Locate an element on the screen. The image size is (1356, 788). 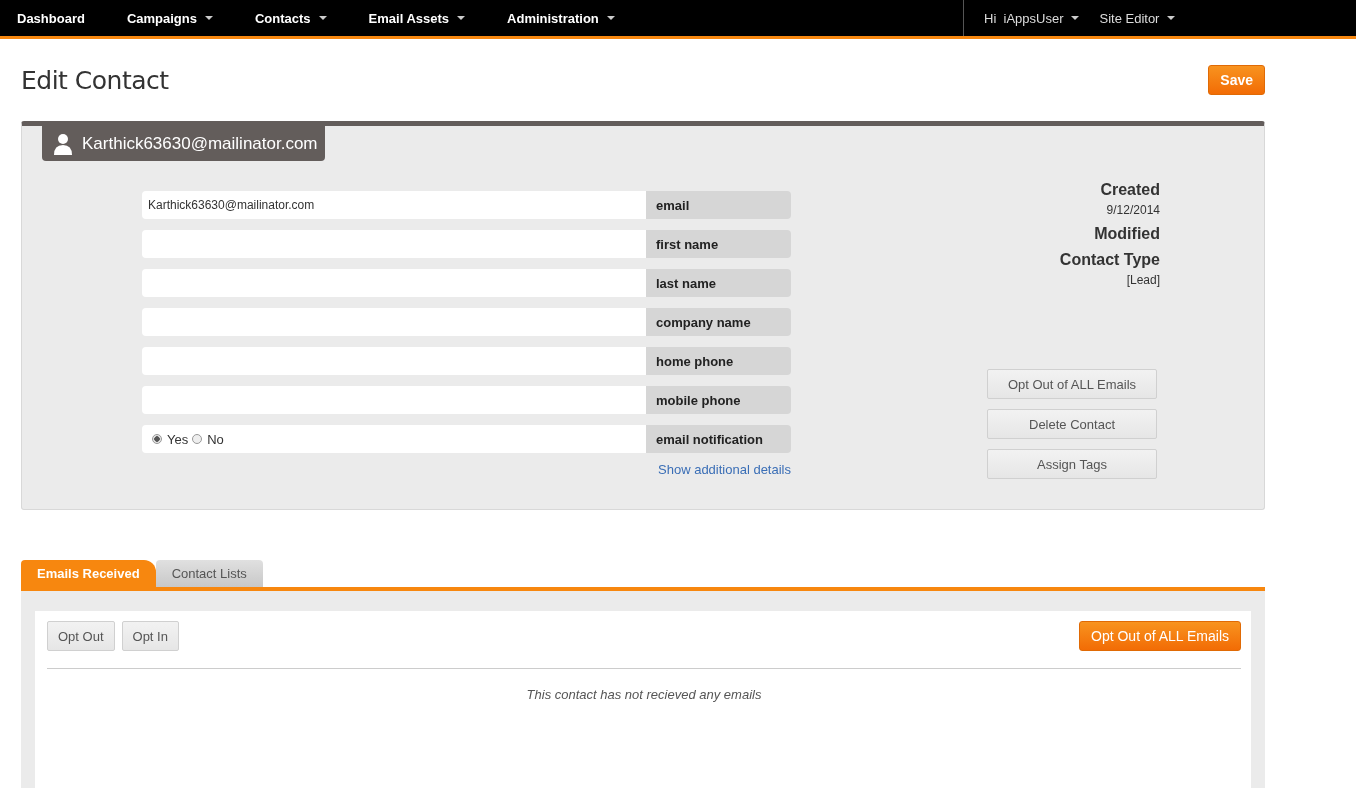
nav-item: Email Assets is located at coordinates (417, 18).